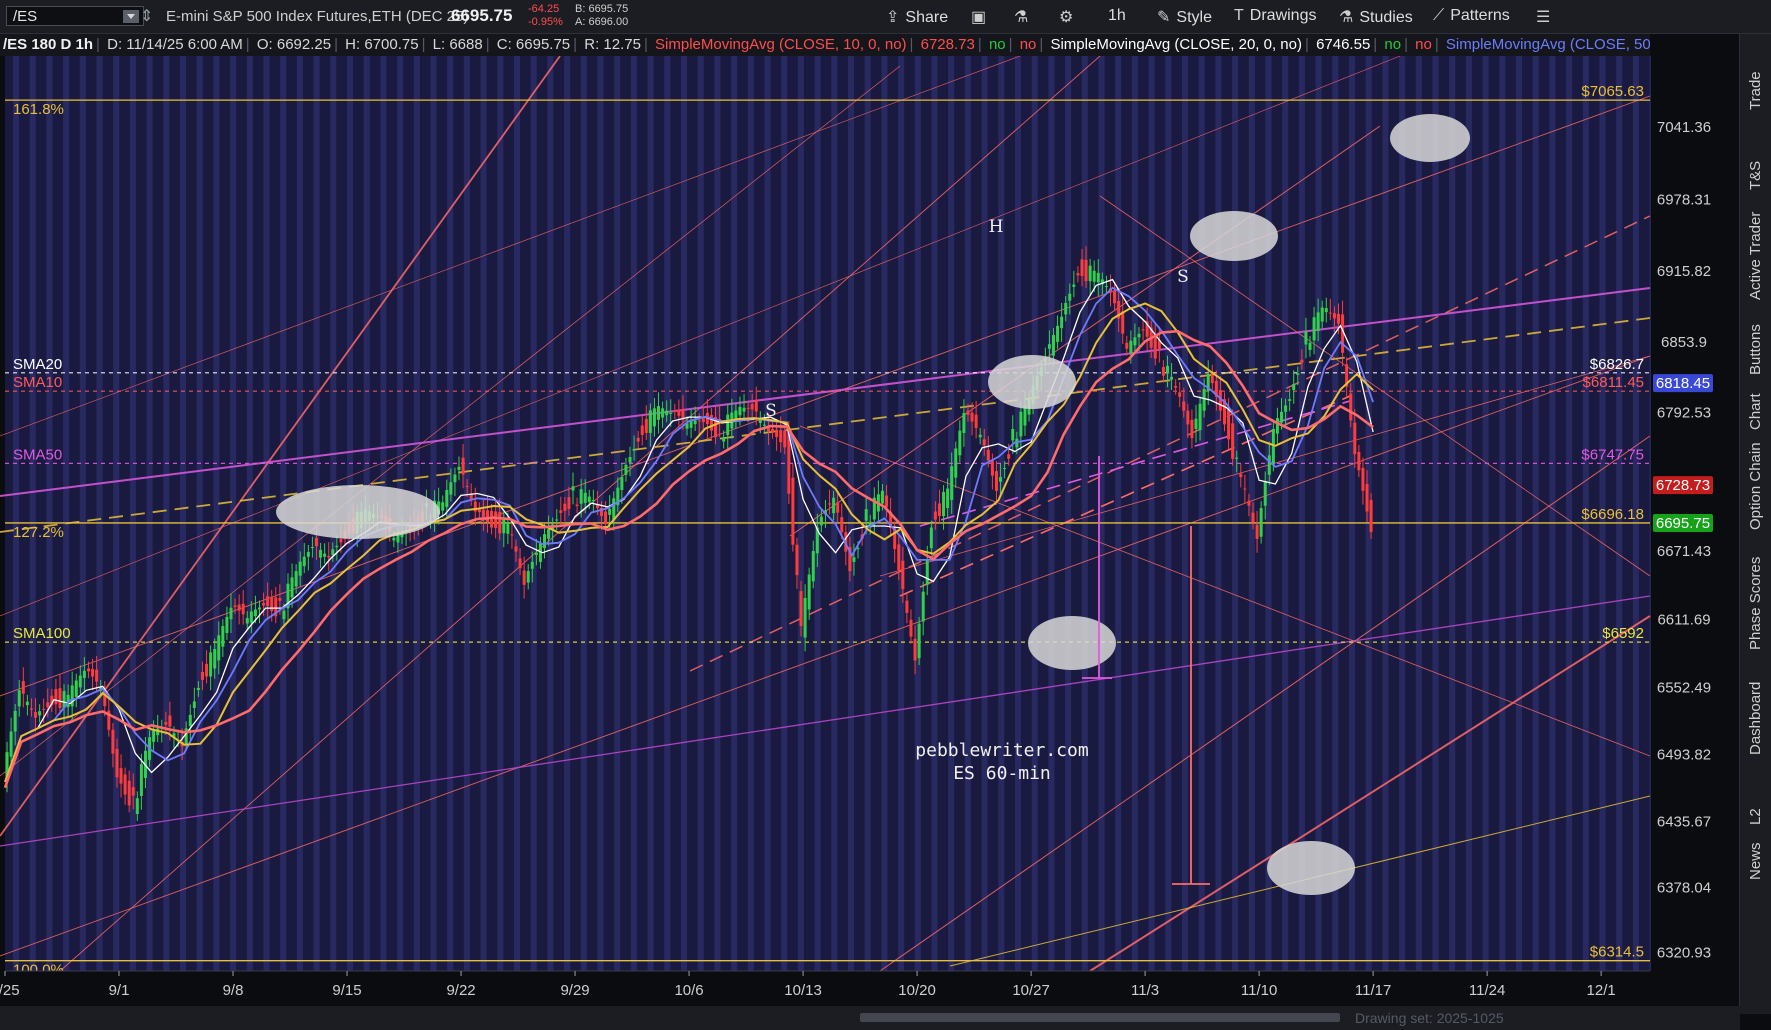  I want to click on bar-open: O: 6692.25, so click(294, 44).